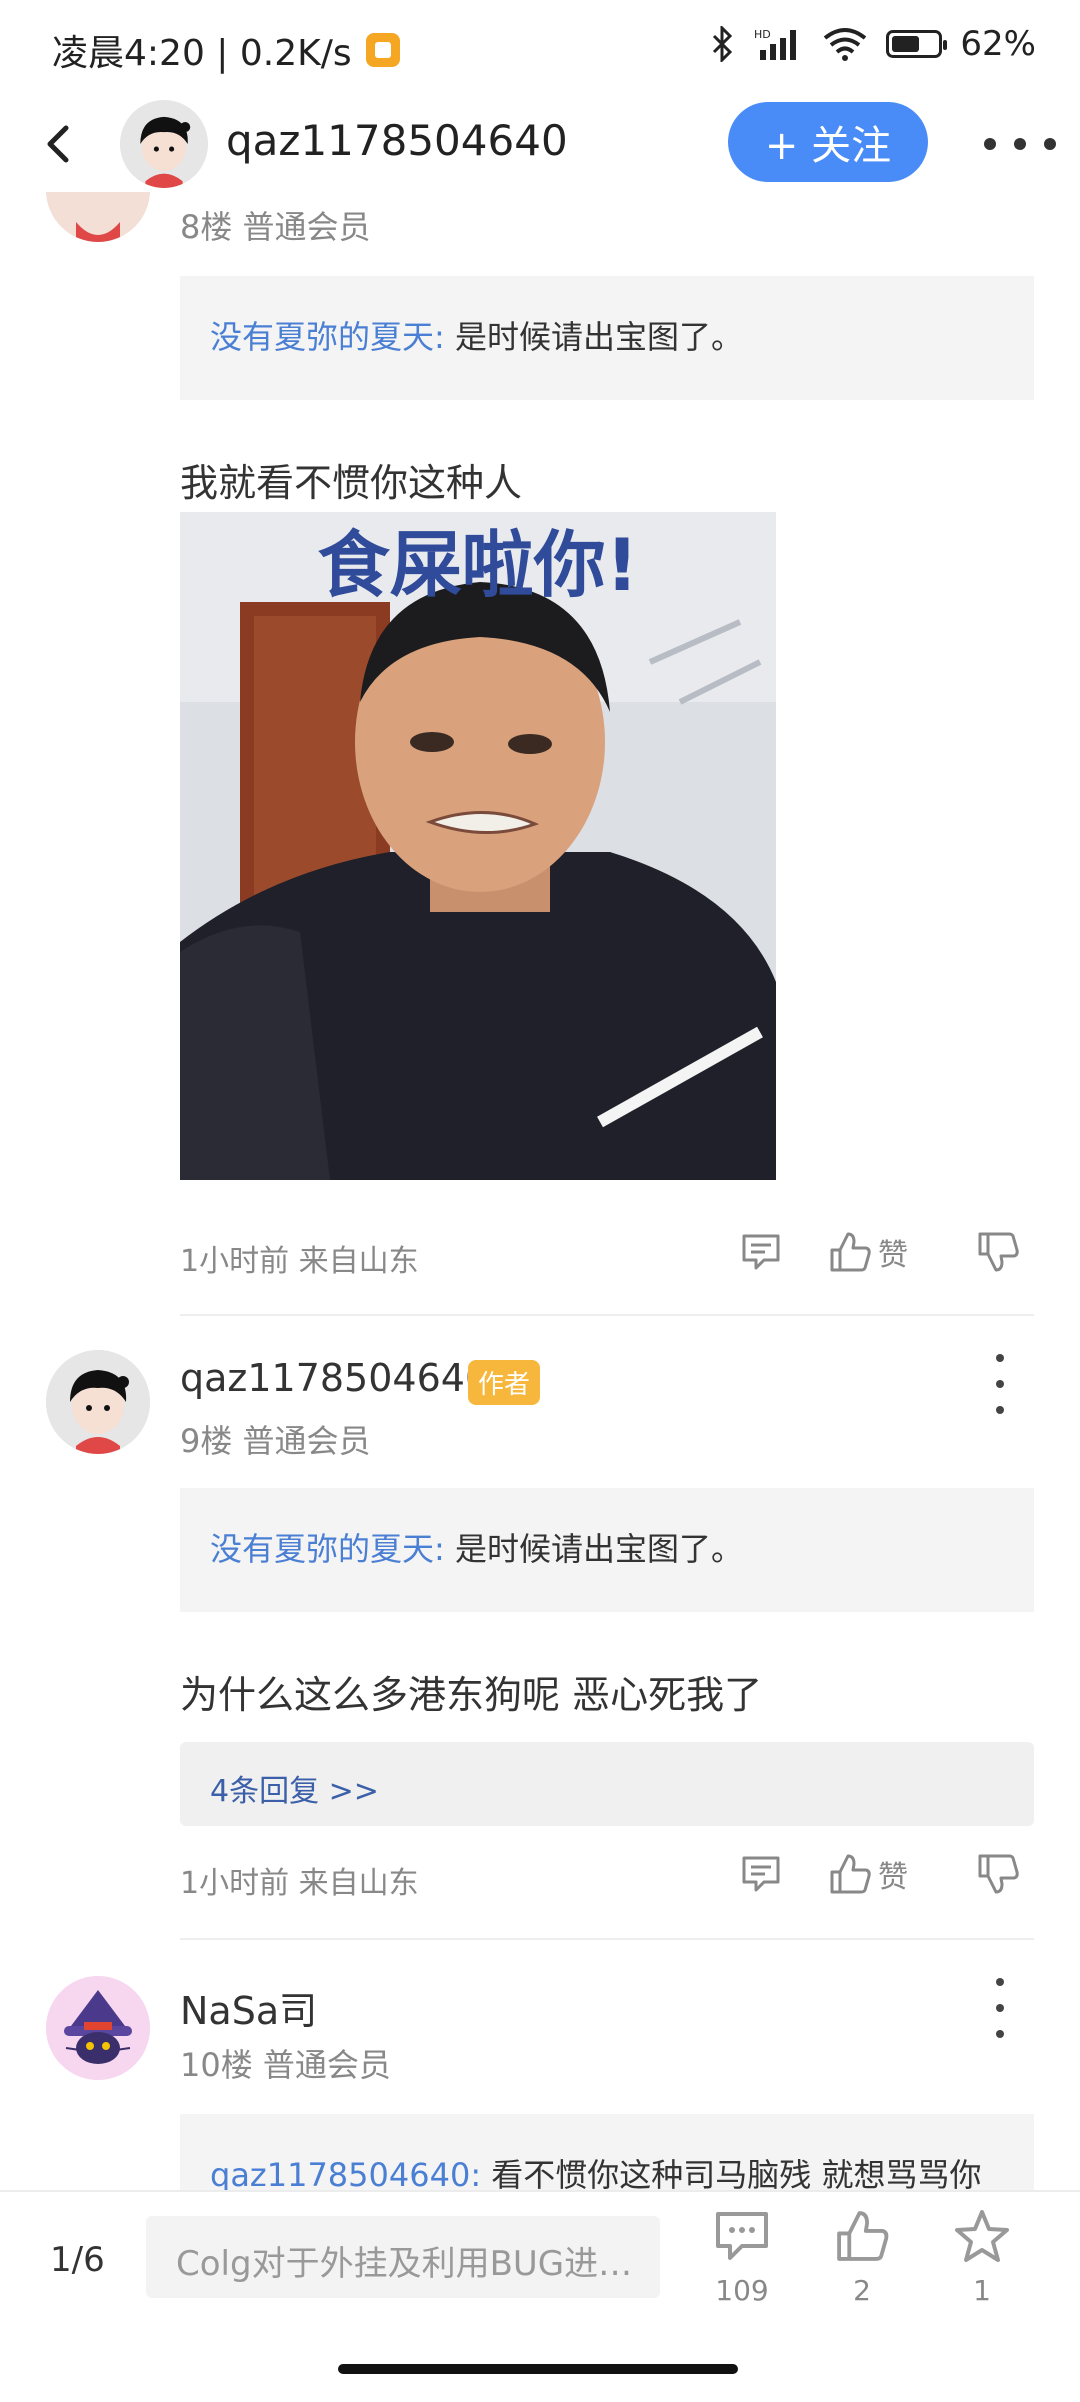 This screenshot has width=1080, height=2402. Describe the element at coordinates (504, 1382) in the screenshot. I see `author-badge: 作者` at that location.